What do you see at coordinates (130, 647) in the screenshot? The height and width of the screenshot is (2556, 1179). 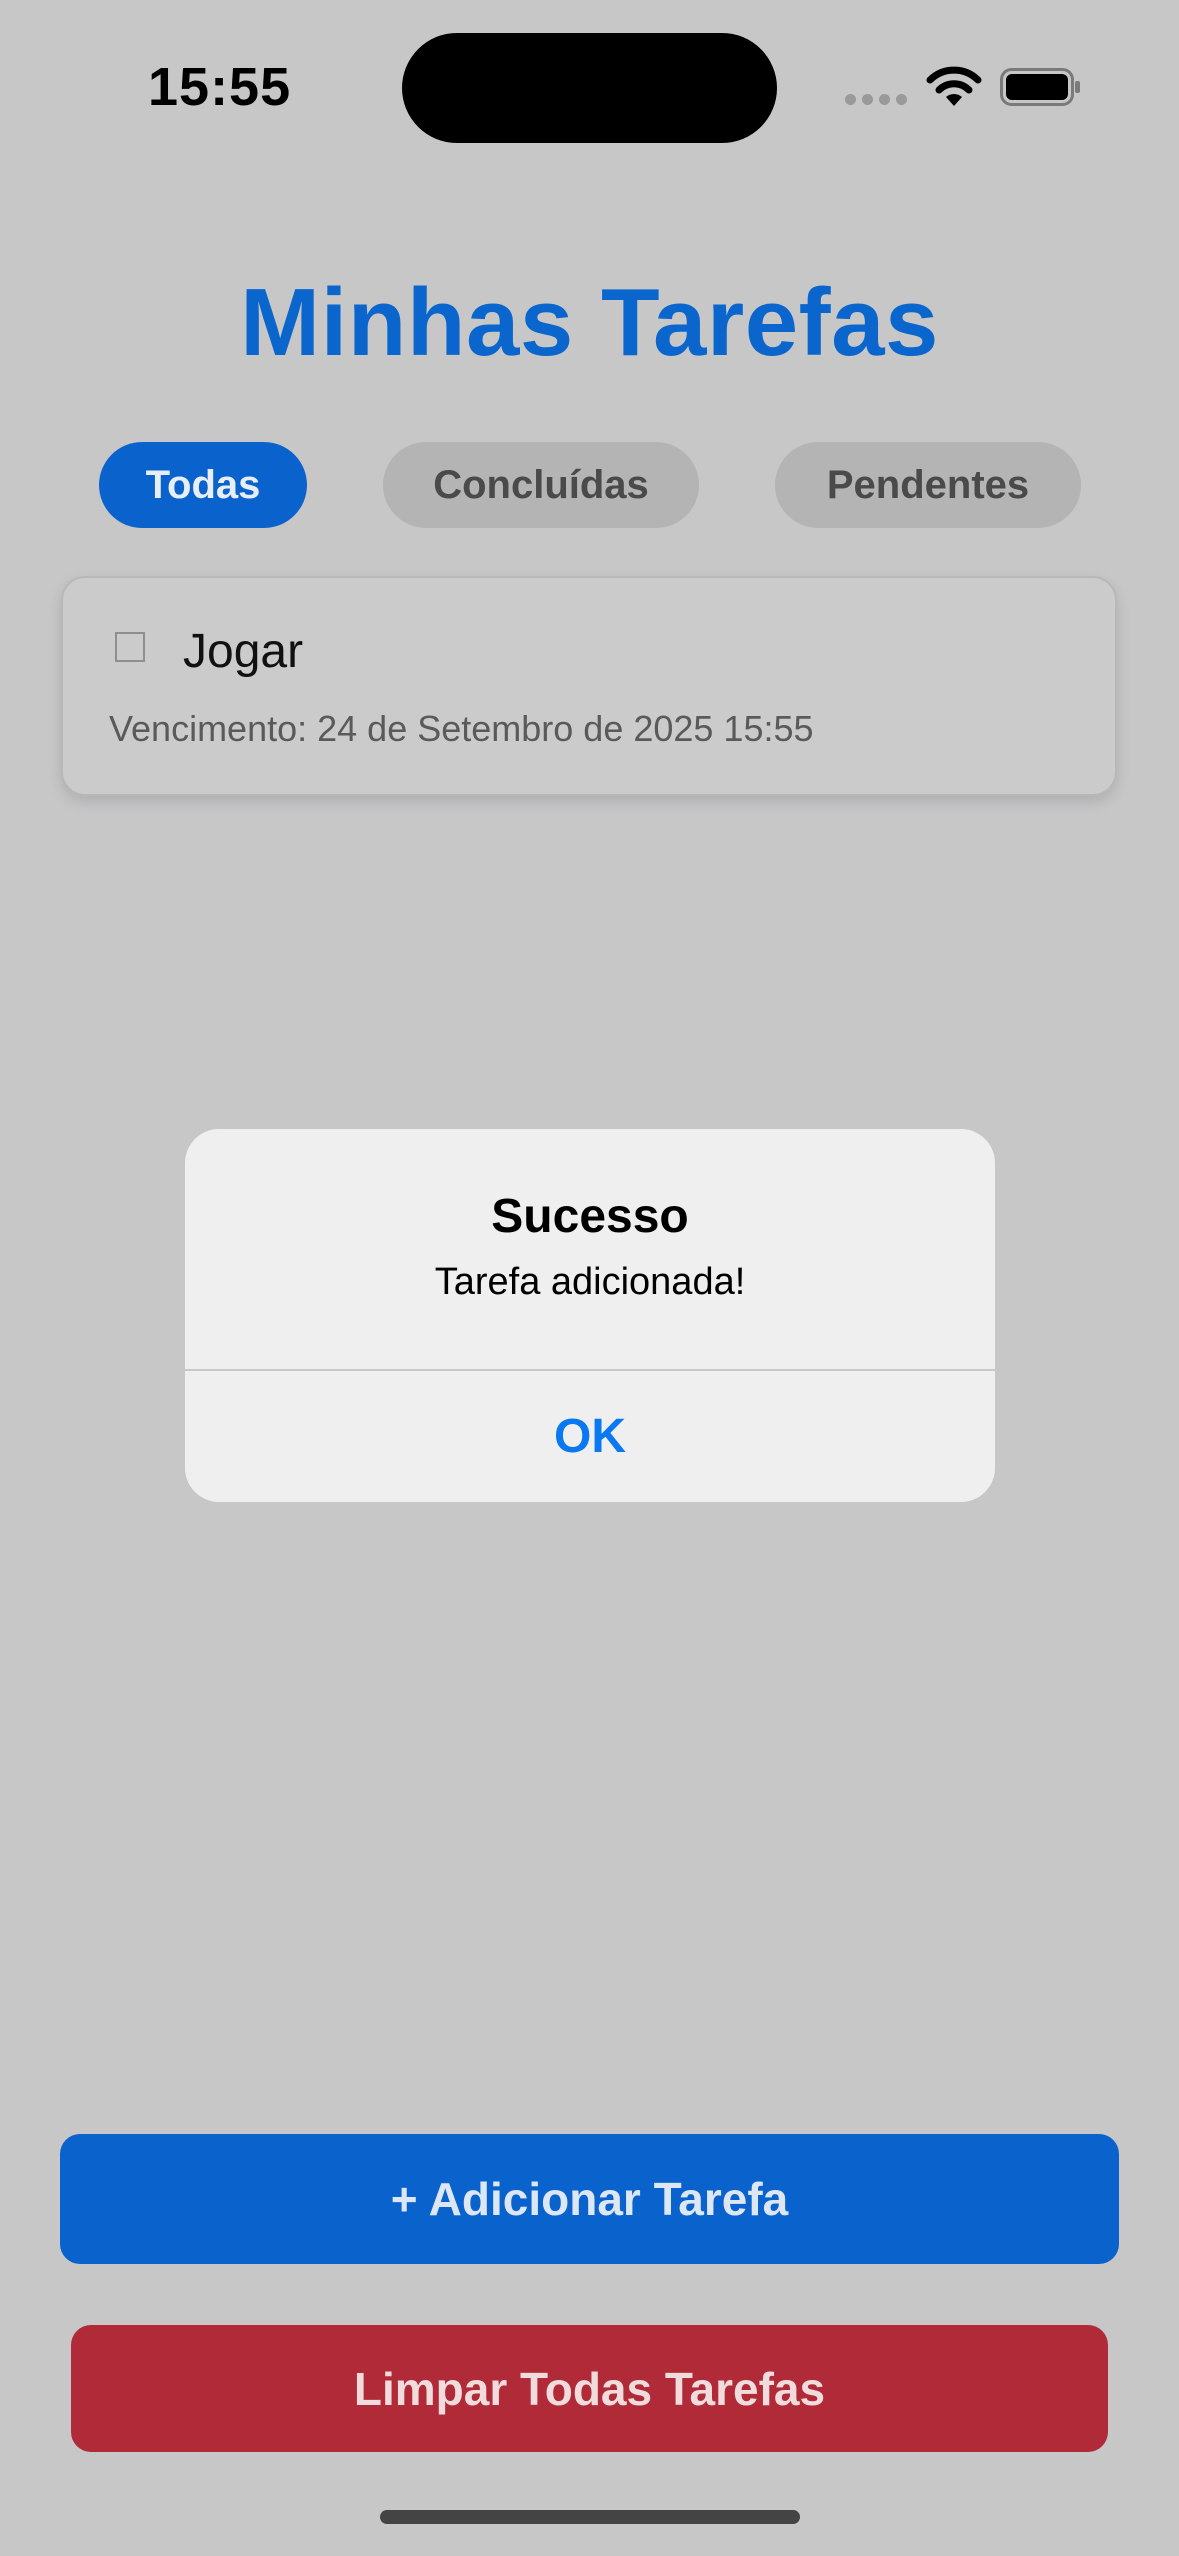 I see `task-checkbox` at bounding box center [130, 647].